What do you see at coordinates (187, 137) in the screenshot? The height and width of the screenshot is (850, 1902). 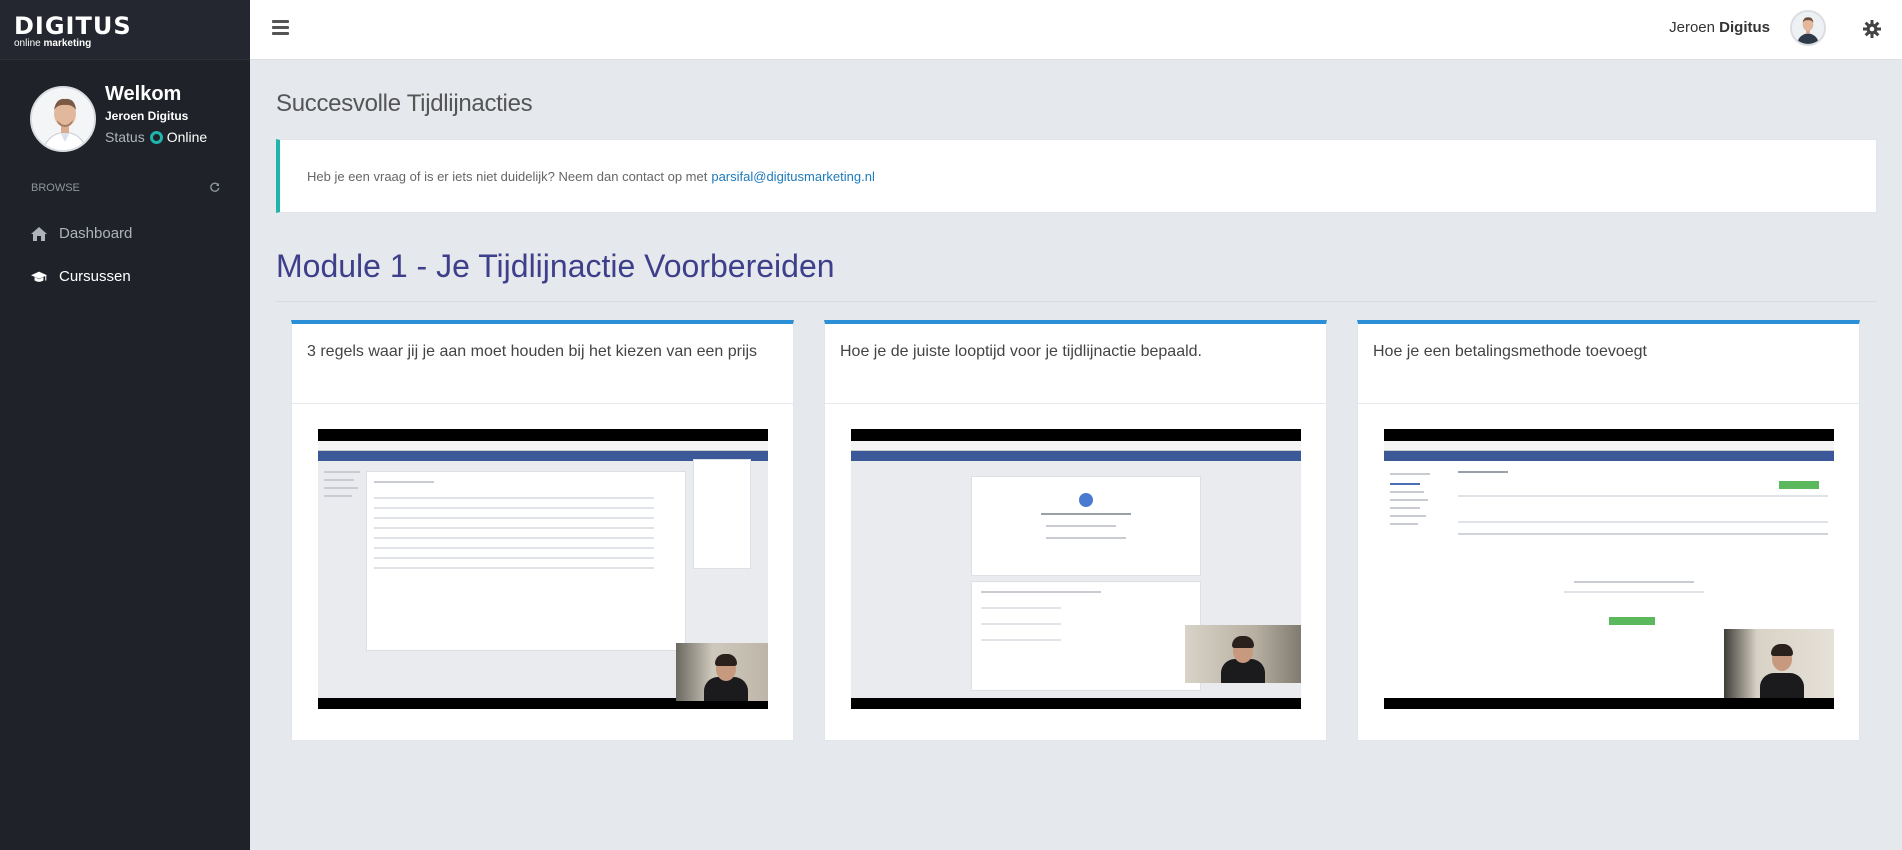 I see `status-value: Online` at bounding box center [187, 137].